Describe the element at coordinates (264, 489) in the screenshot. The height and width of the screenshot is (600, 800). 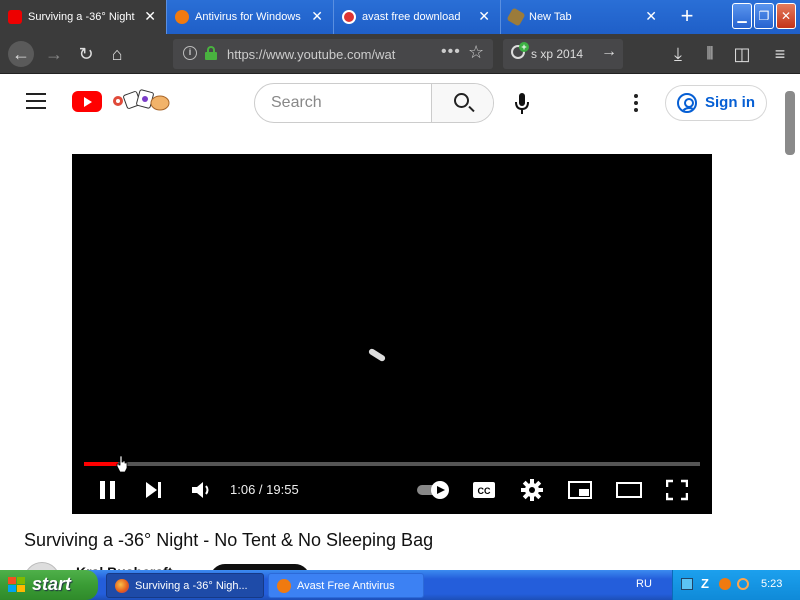
I see `time-display: 1:06 / 19:55` at that location.